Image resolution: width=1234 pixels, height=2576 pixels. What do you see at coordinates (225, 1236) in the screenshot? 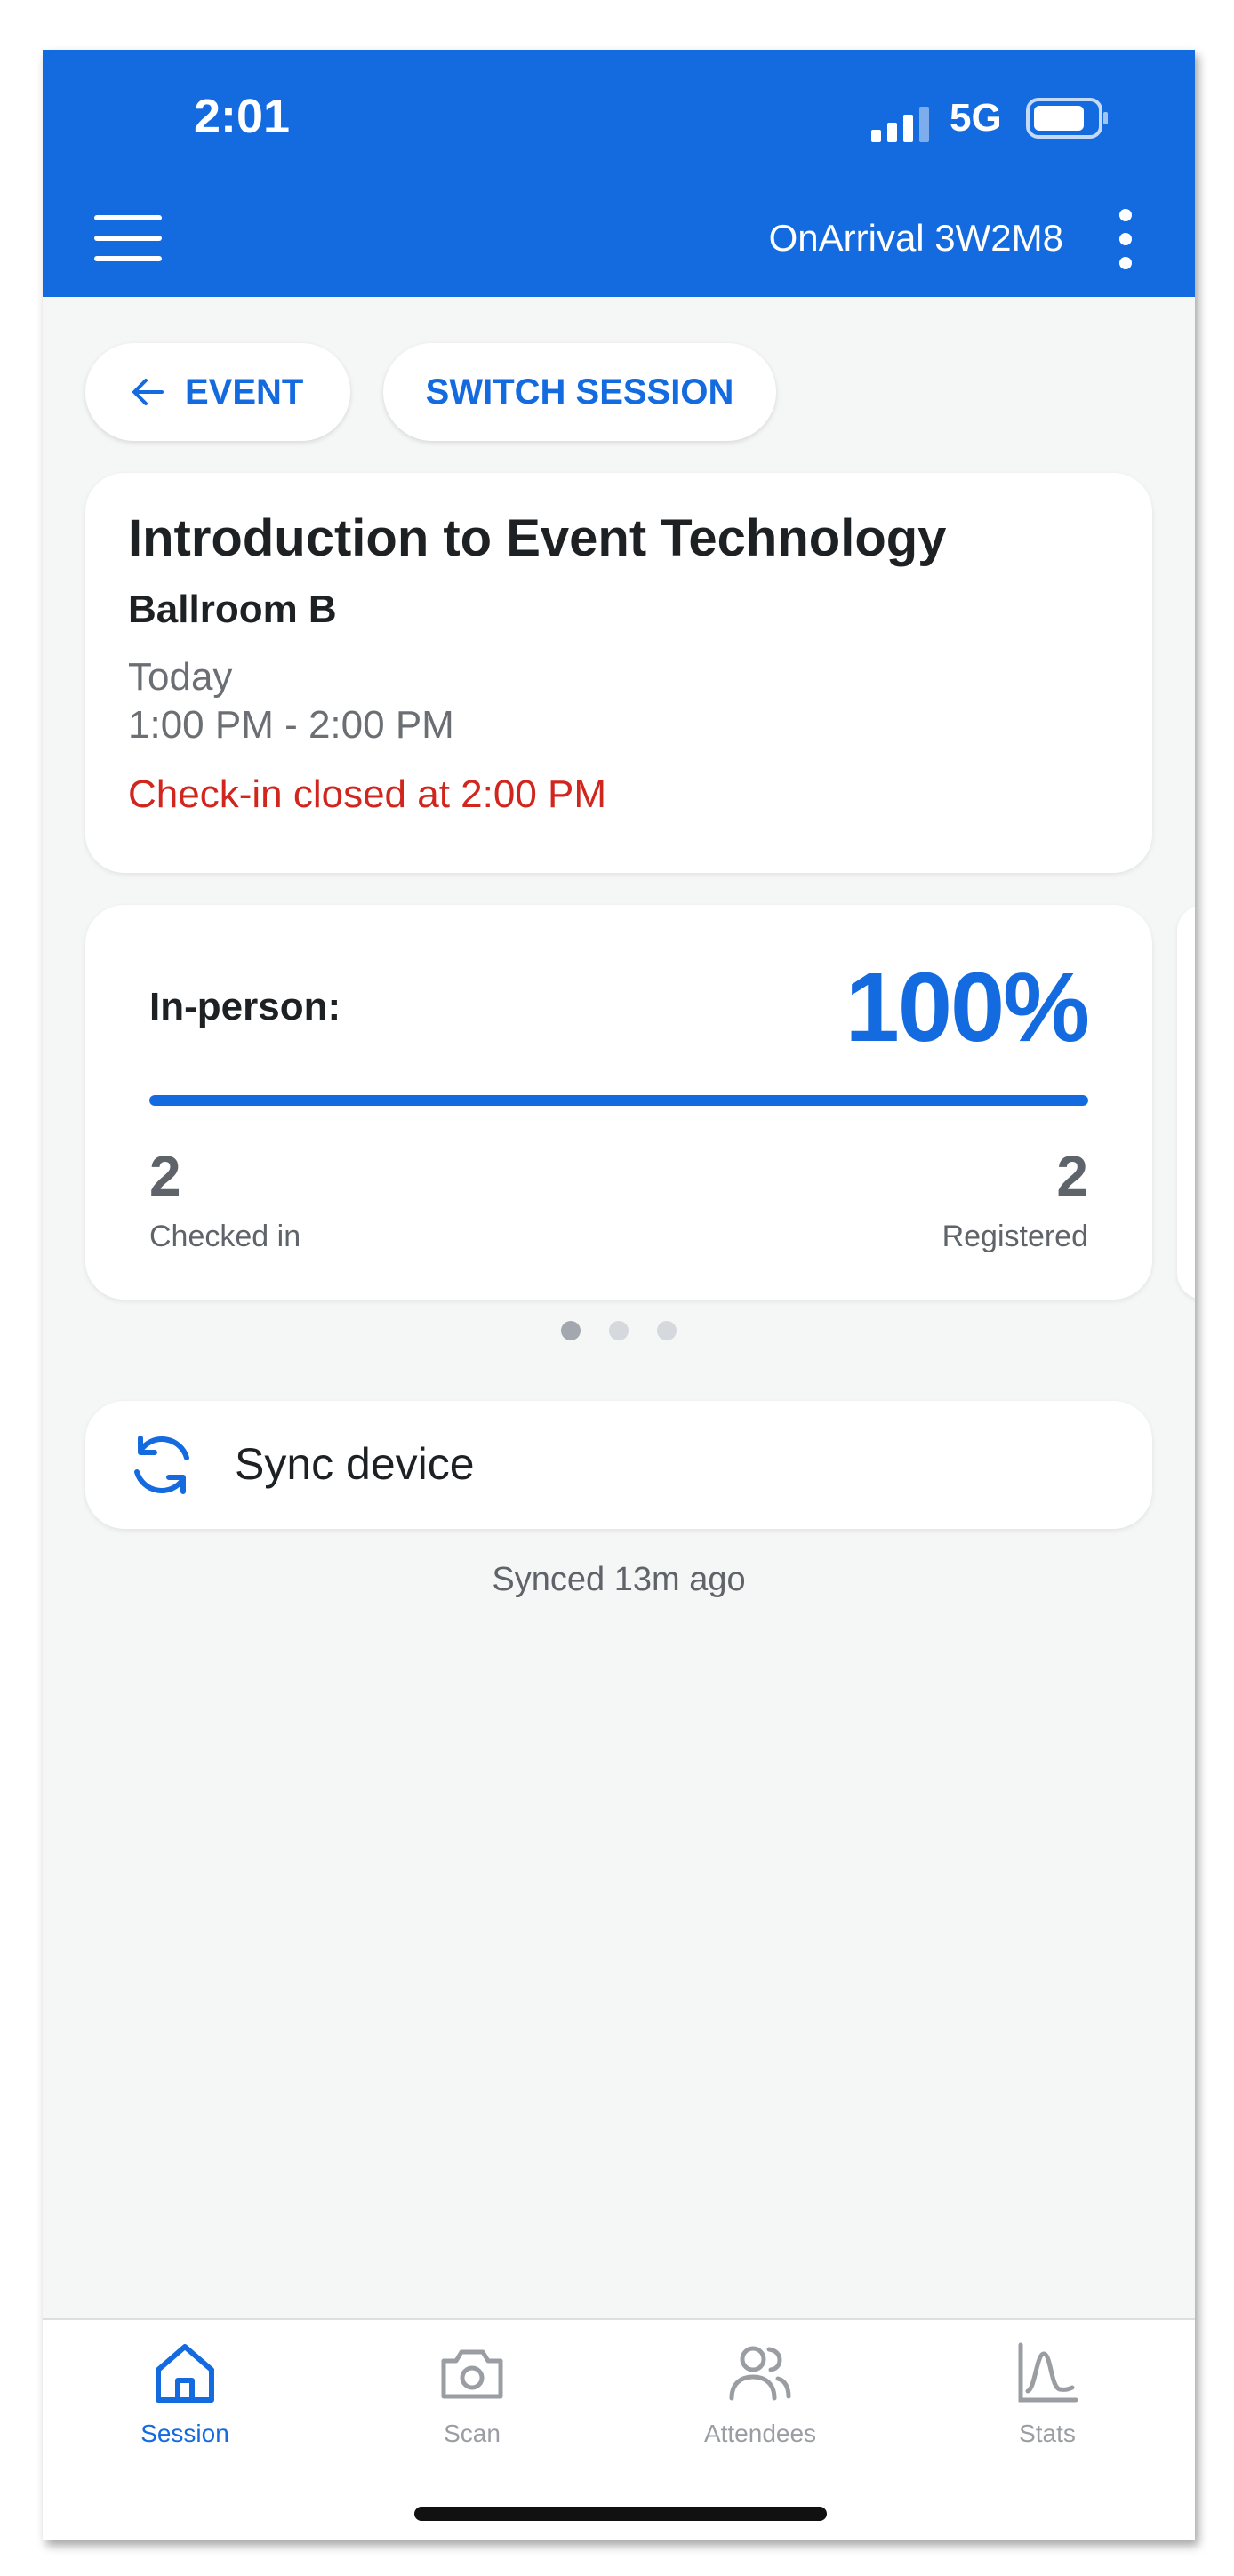
I see `checked-in-label: Checked in` at bounding box center [225, 1236].